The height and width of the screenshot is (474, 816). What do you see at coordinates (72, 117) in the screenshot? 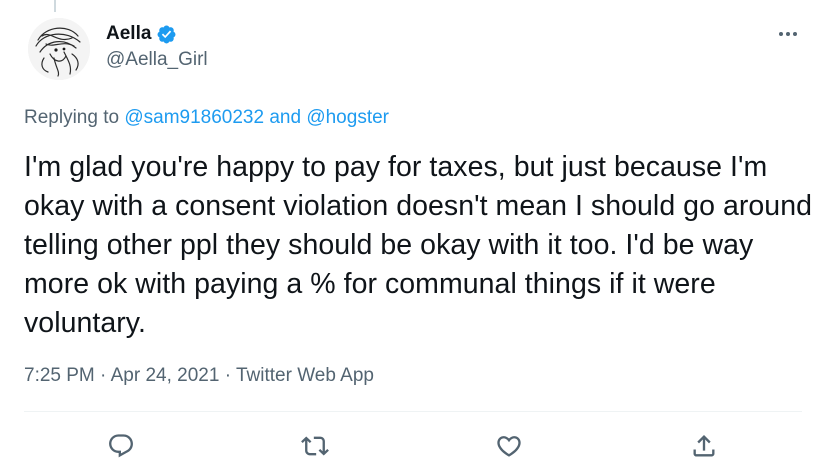
I see `replying-to-label: Replying to` at bounding box center [72, 117].